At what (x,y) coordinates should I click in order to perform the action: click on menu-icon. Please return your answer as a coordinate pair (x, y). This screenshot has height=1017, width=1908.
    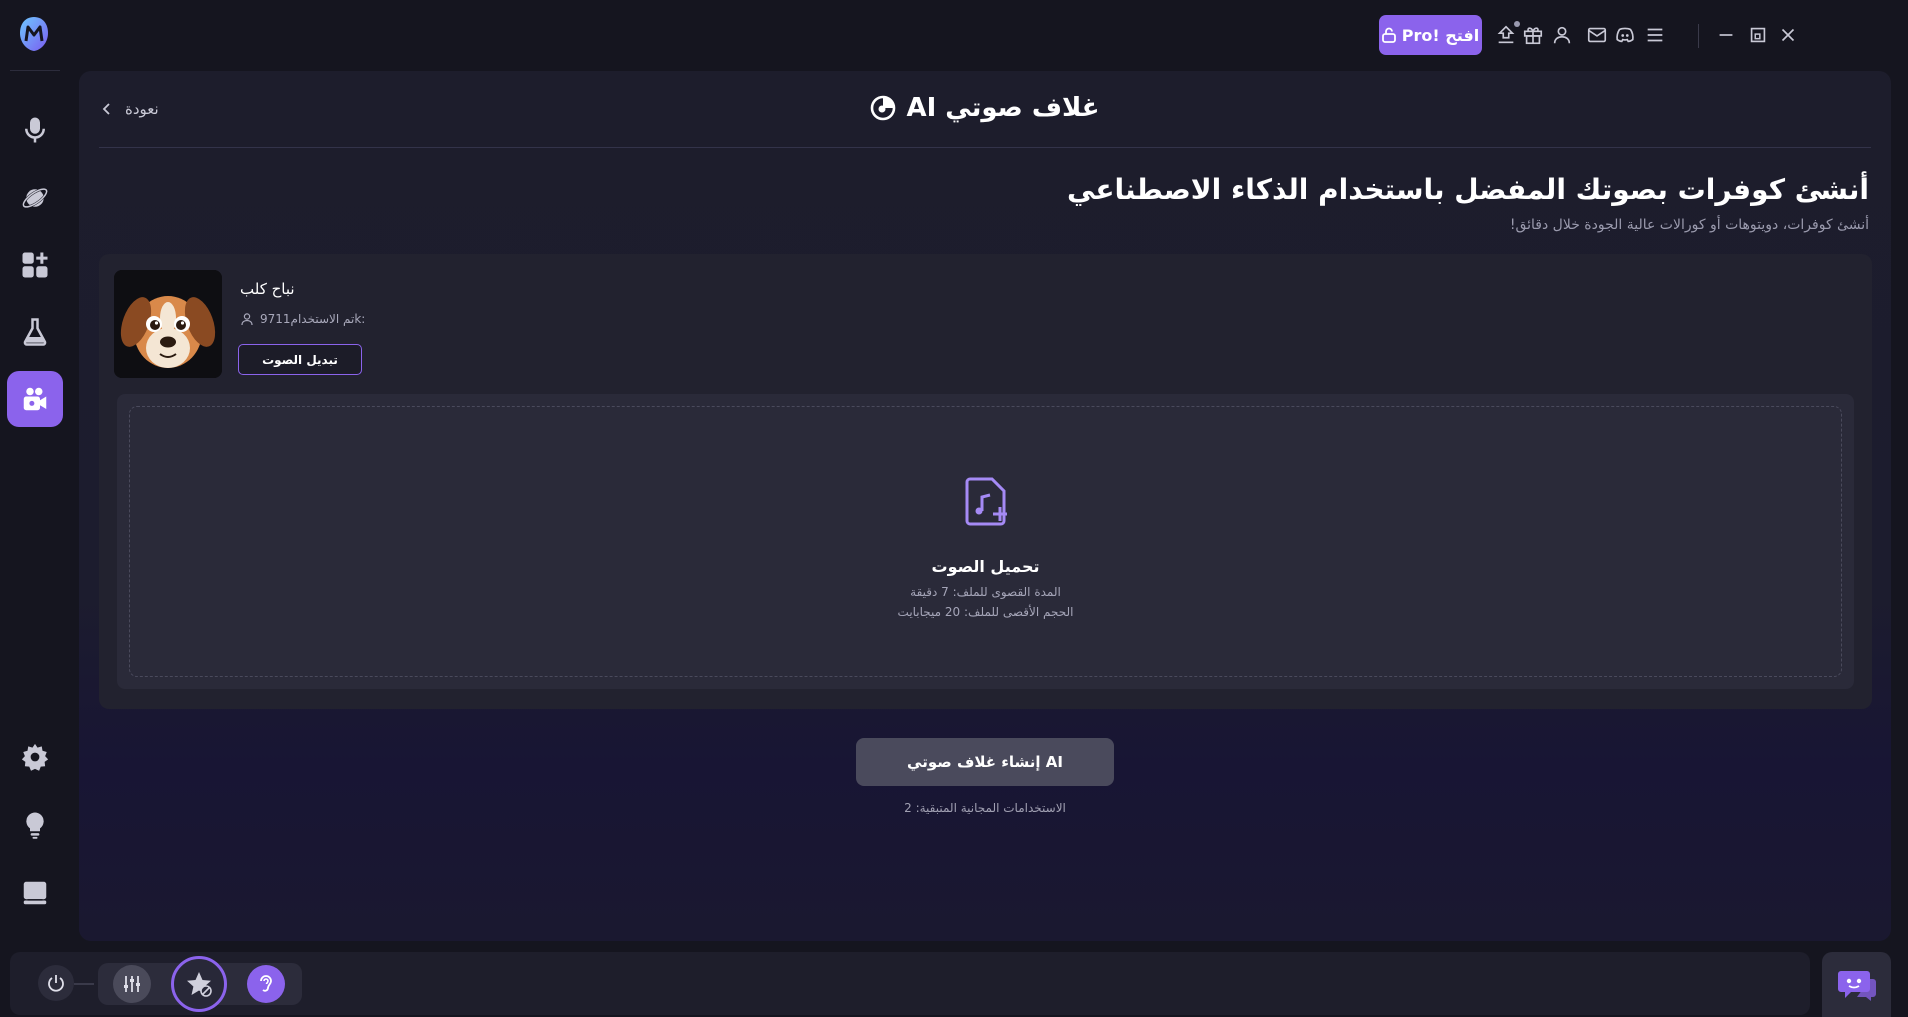
    Looking at the image, I should click on (1655, 35).